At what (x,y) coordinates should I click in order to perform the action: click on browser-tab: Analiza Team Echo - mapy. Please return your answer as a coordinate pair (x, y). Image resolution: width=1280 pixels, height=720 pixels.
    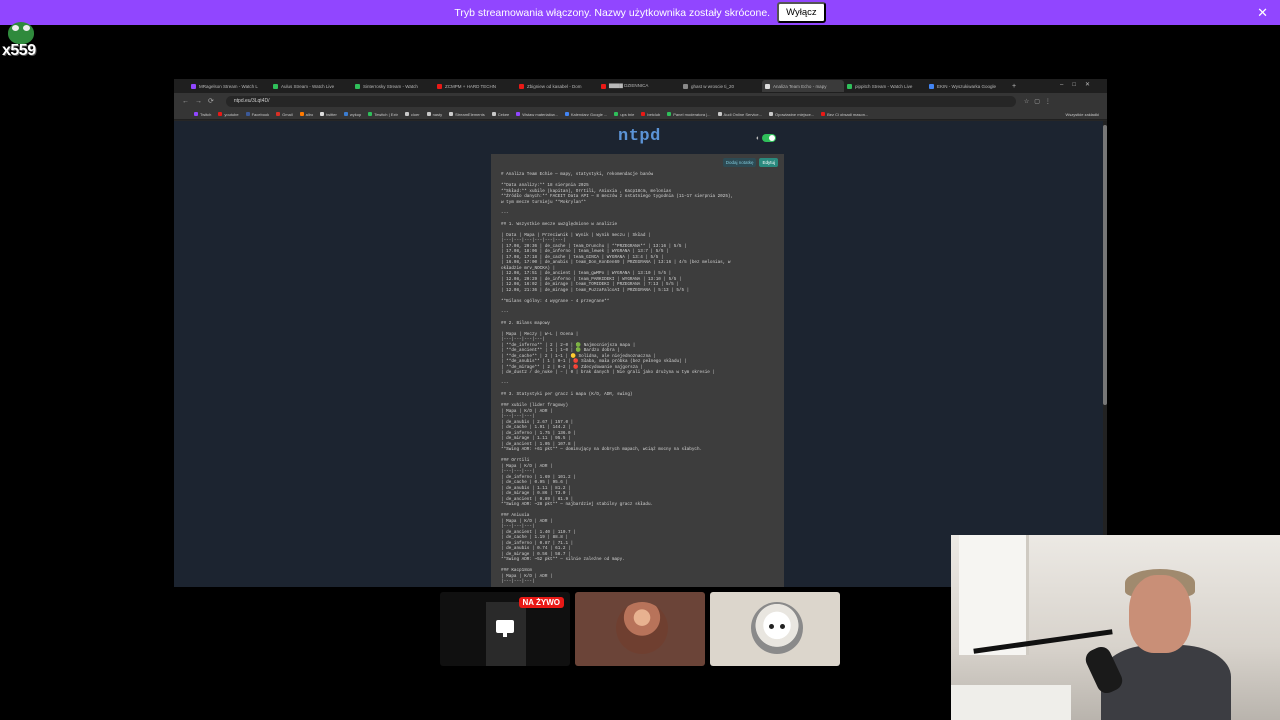
    Looking at the image, I should click on (803, 86).